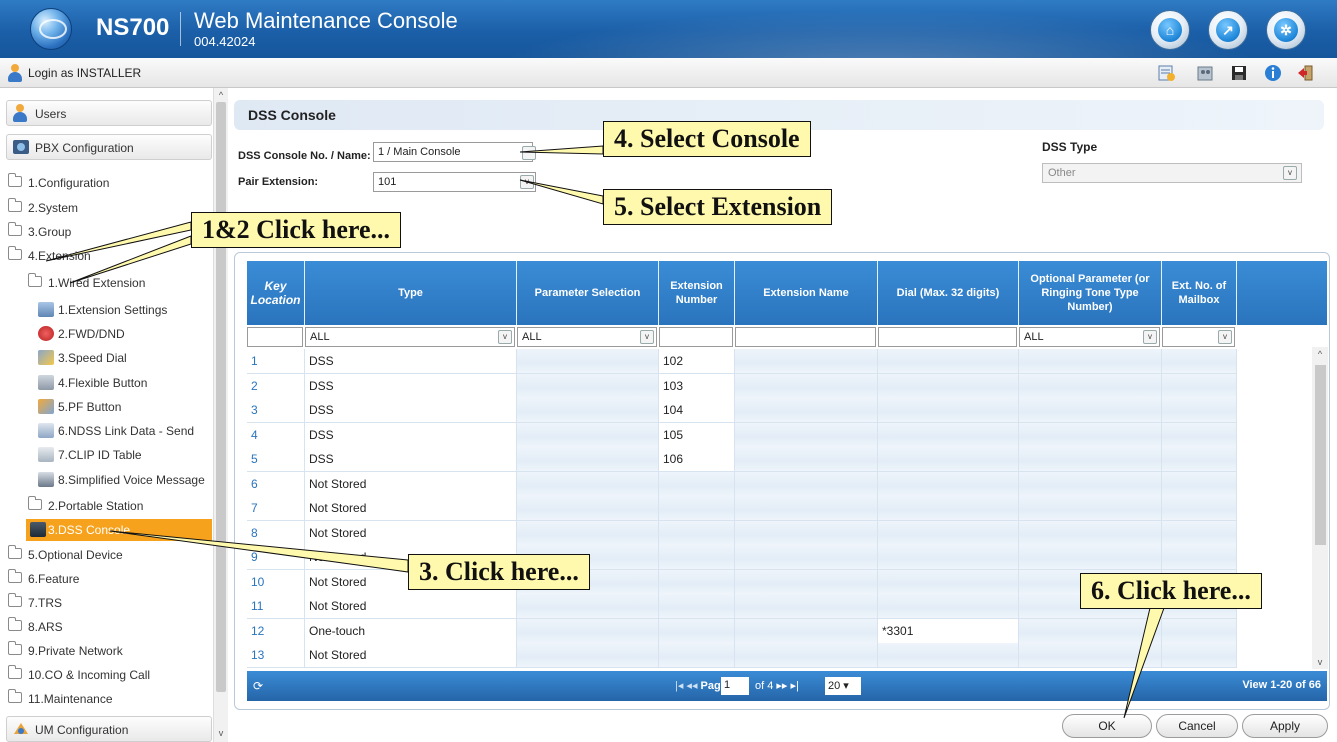 The height and width of the screenshot is (742, 1337). I want to click on sidebar-item-flexible-button: 4.Flexible Button, so click(109, 383).